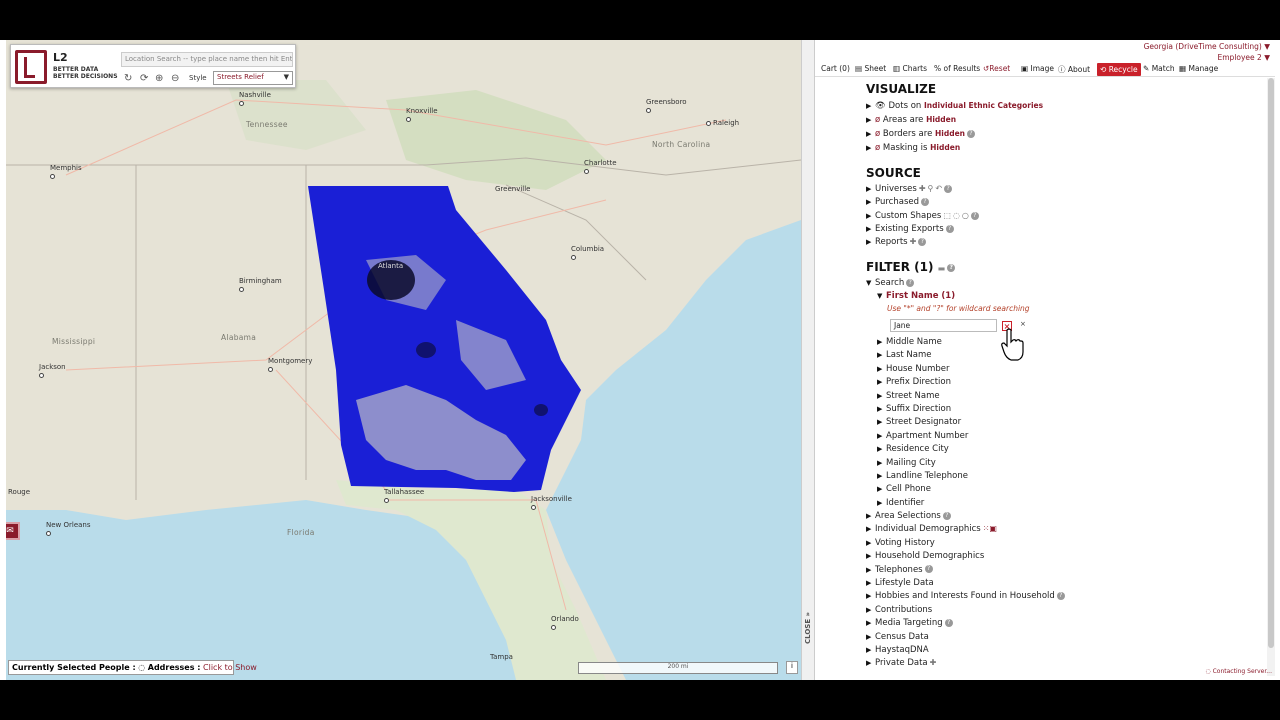 This screenshot has width=1280, height=720. What do you see at coordinates (1119, 69) in the screenshot?
I see `recycle-button: ⟲ Recycle` at bounding box center [1119, 69].